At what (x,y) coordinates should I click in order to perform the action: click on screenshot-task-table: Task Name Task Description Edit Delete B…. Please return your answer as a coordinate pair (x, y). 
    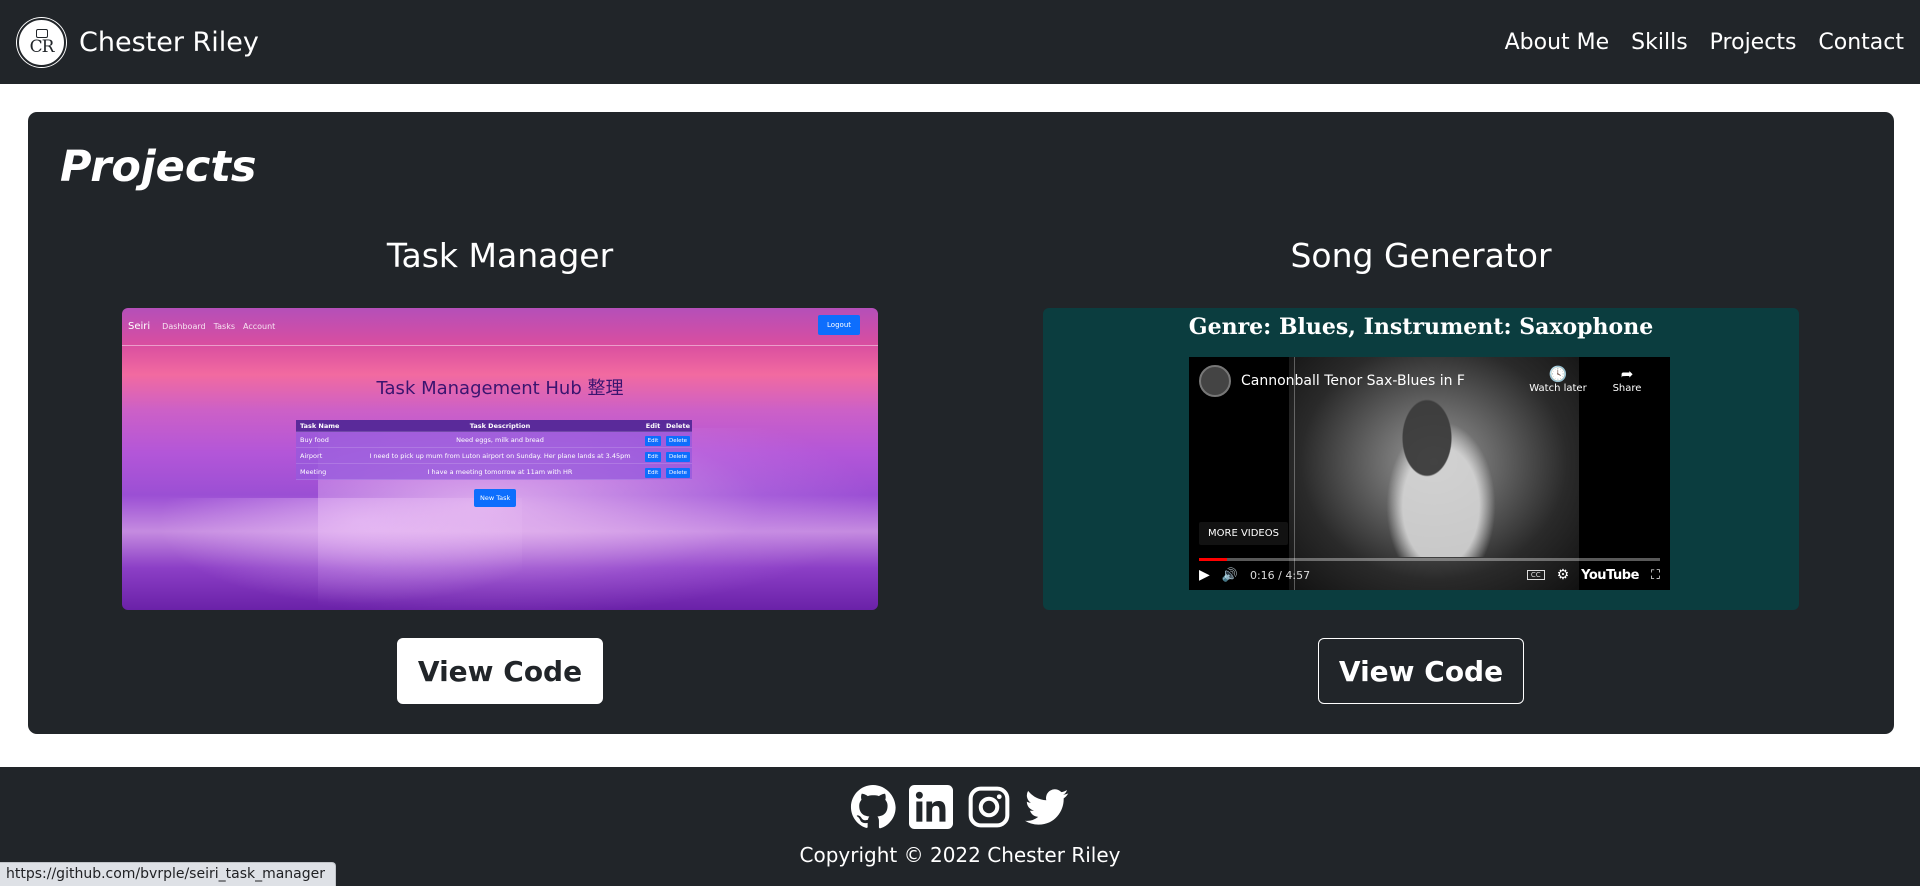
    Looking at the image, I should click on (494, 450).